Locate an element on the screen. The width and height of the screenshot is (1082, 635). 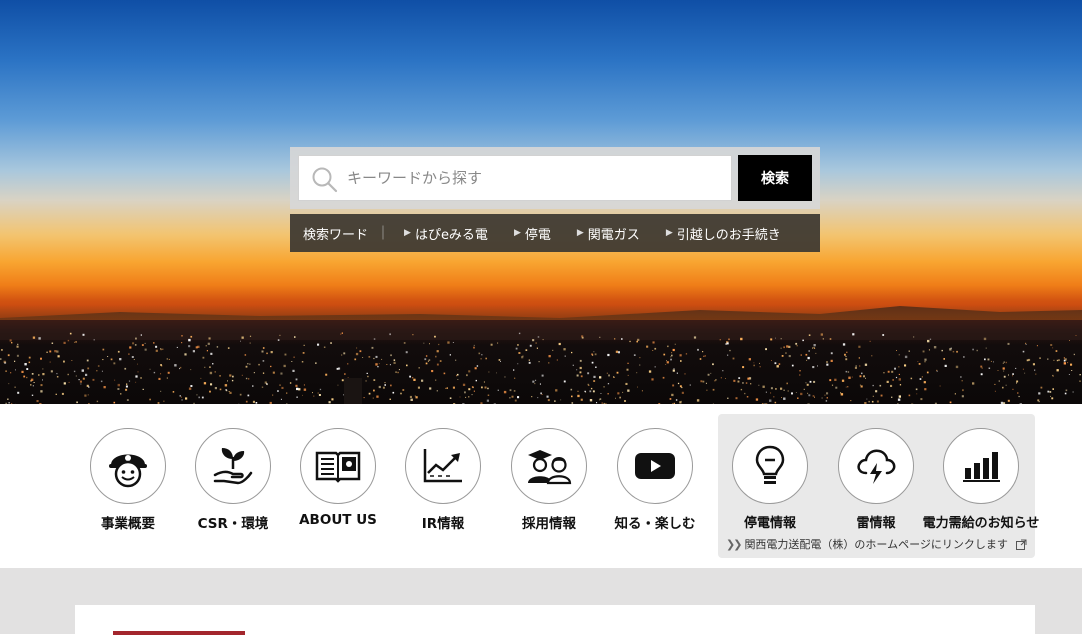
nav-item-about-us: ABOUT US is located at coordinates (338, 483).